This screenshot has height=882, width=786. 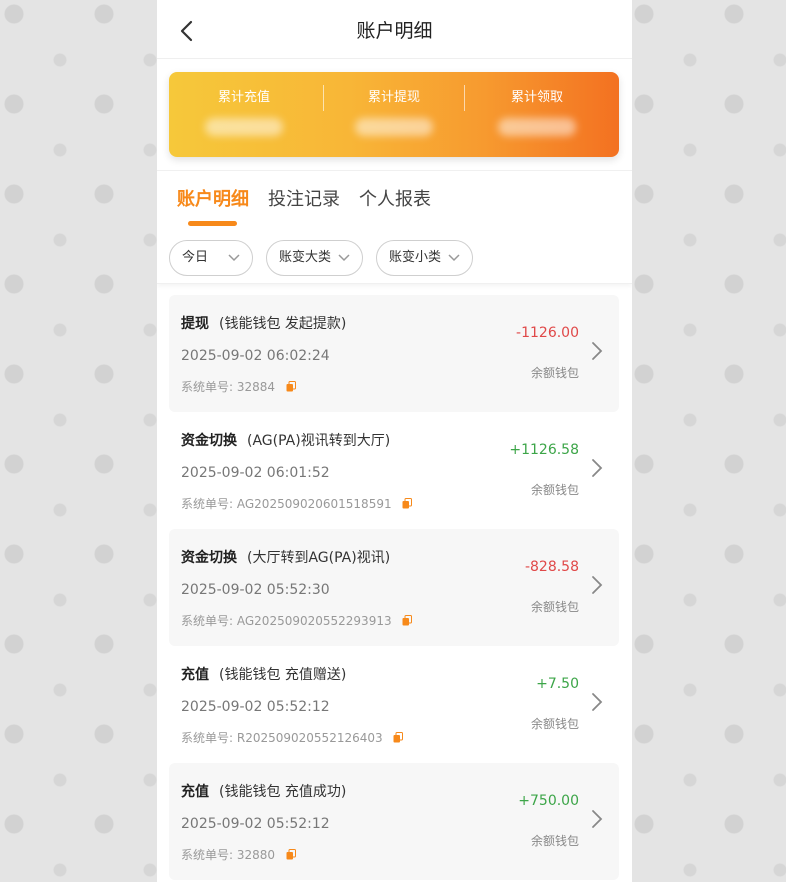 I want to click on transaction-amount: +1126.58, so click(x=544, y=450).